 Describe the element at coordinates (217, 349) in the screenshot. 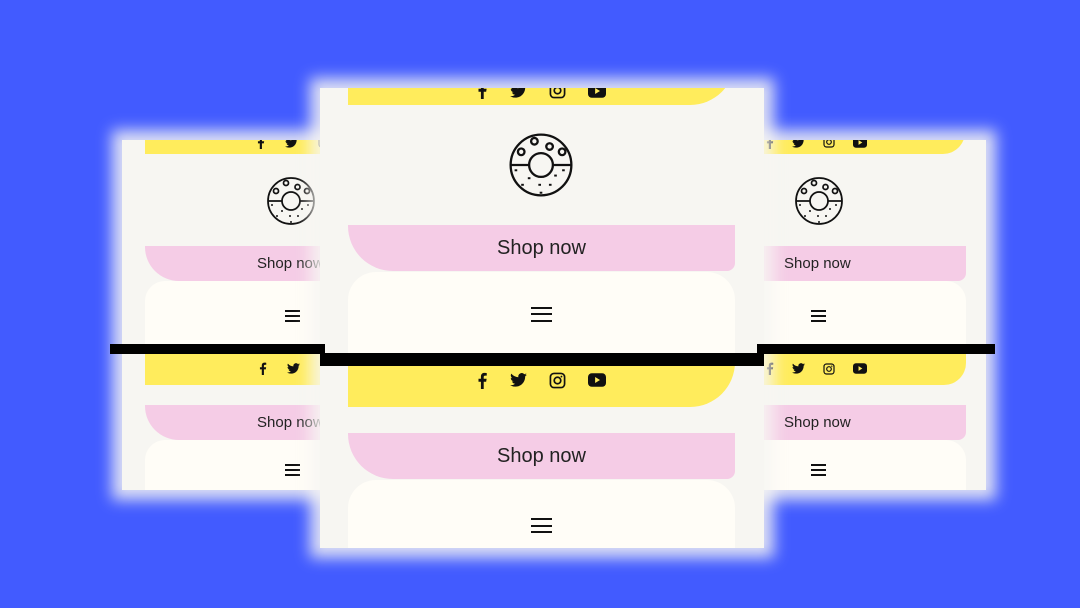

I see `divider-band-left` at that location.